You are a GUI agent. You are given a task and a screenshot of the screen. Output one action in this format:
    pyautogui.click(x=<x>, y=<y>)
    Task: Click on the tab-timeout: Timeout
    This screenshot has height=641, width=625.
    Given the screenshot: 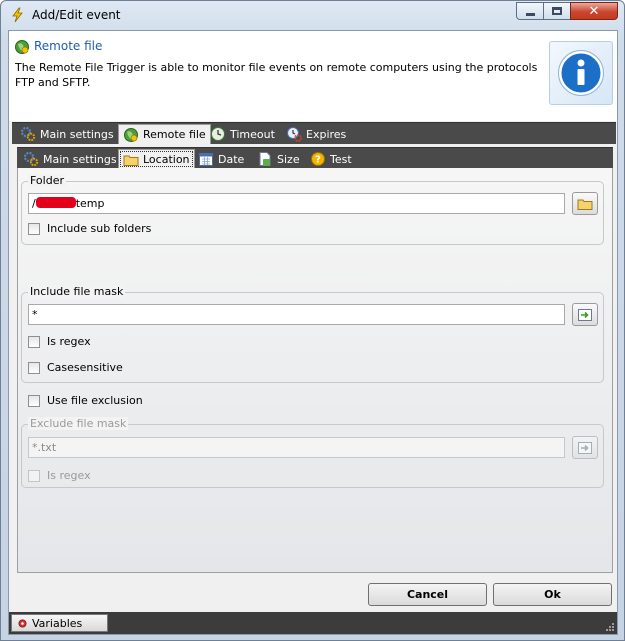 What is the action you would take?
    pyautogui.click(x=242, y=134)
    